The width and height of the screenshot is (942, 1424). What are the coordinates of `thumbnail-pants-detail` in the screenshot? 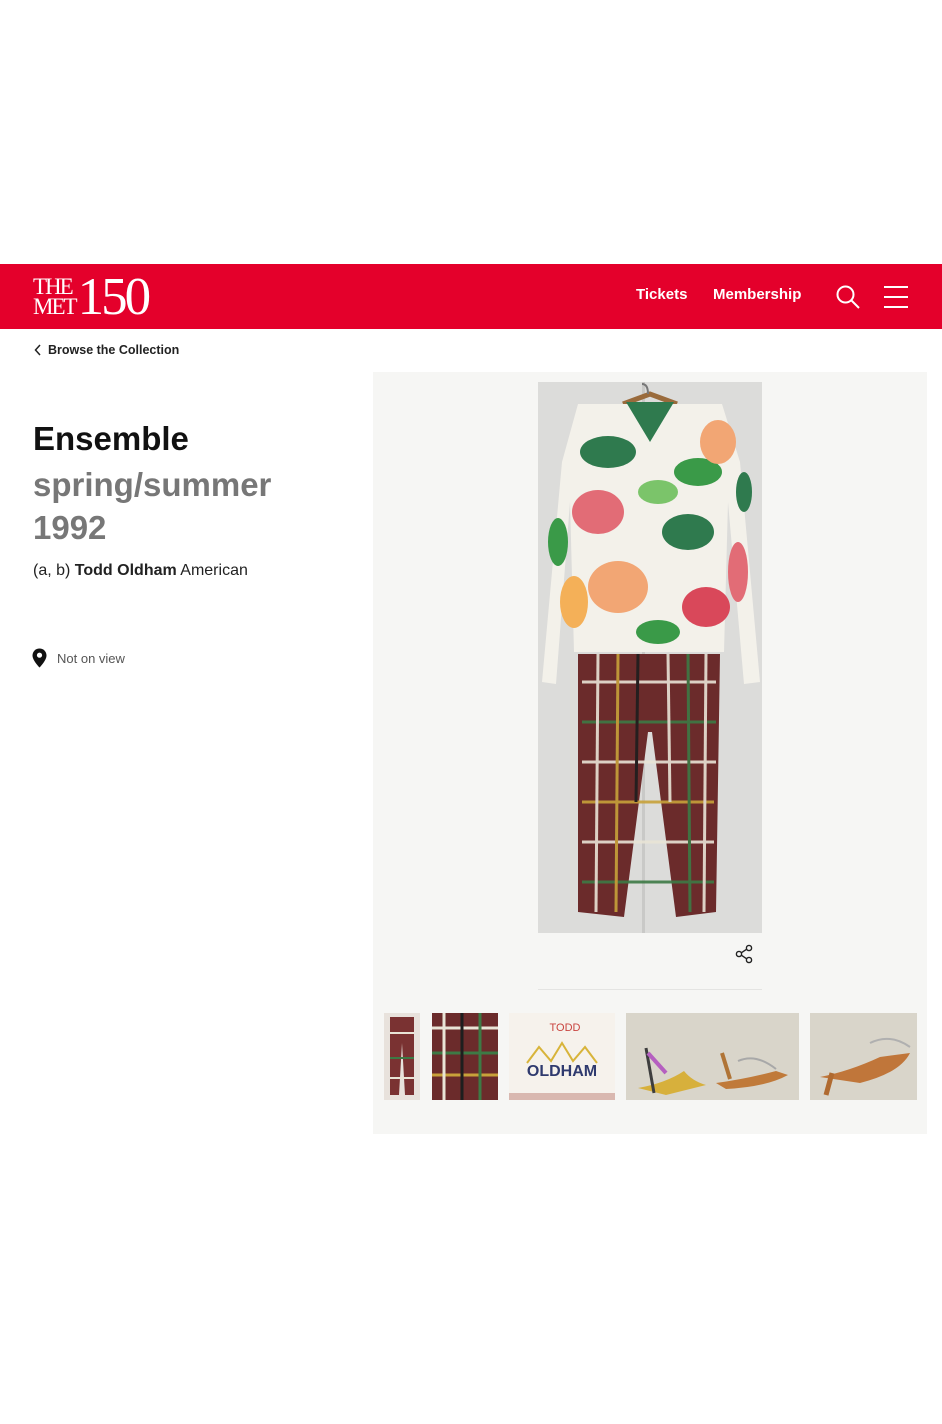 It's located at (465, 1056).